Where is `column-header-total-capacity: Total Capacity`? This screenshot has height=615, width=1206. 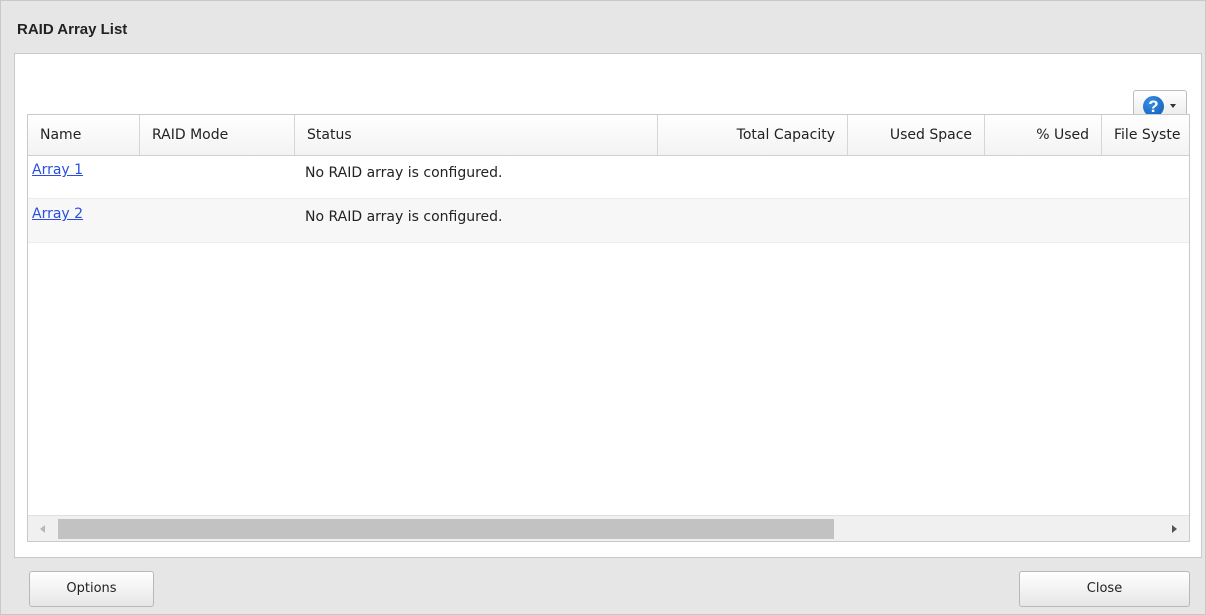 column-header-total-capacity: Total Capacity is located at coordinates (753, 135).